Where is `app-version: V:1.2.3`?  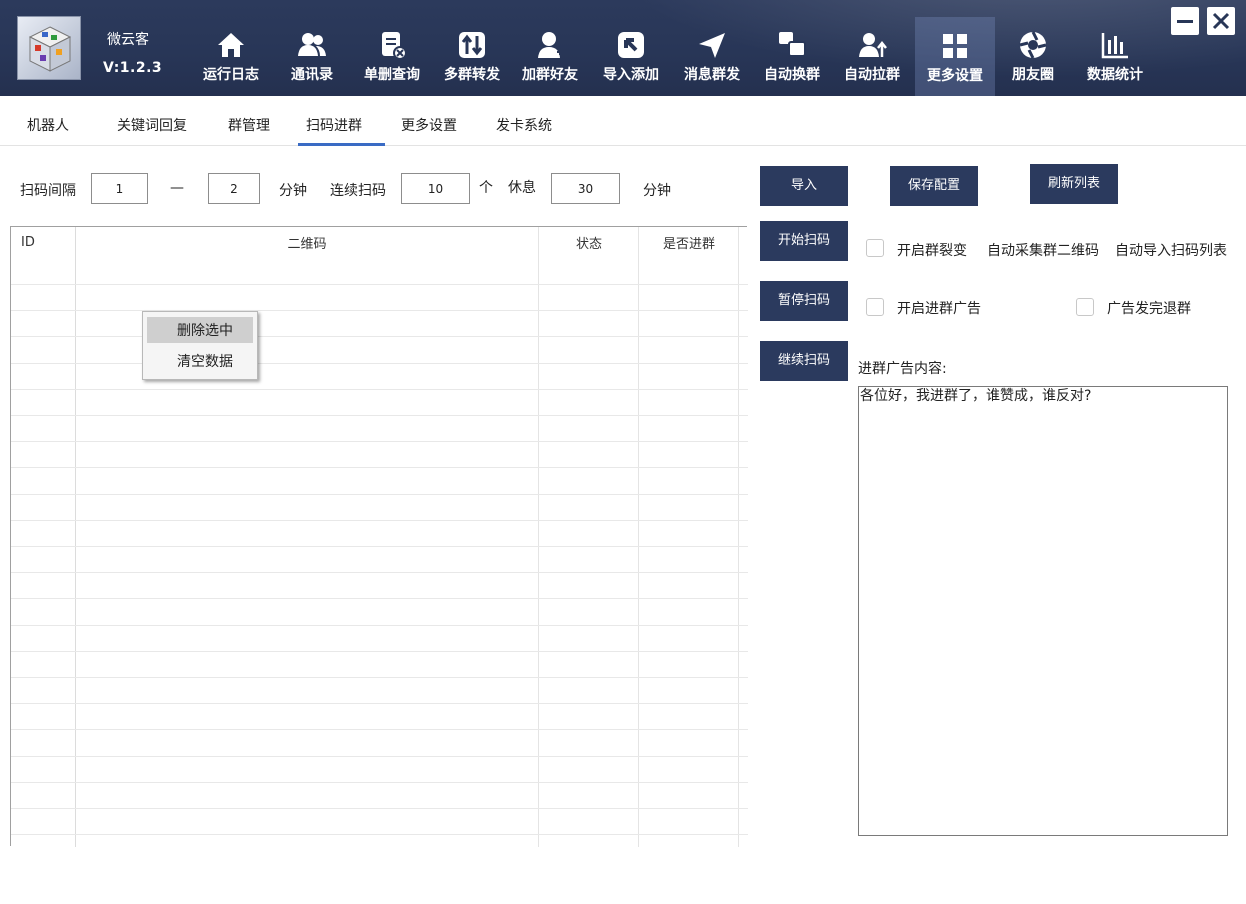
app-version: V:1.2.3 is located at coordinates (133, 68).